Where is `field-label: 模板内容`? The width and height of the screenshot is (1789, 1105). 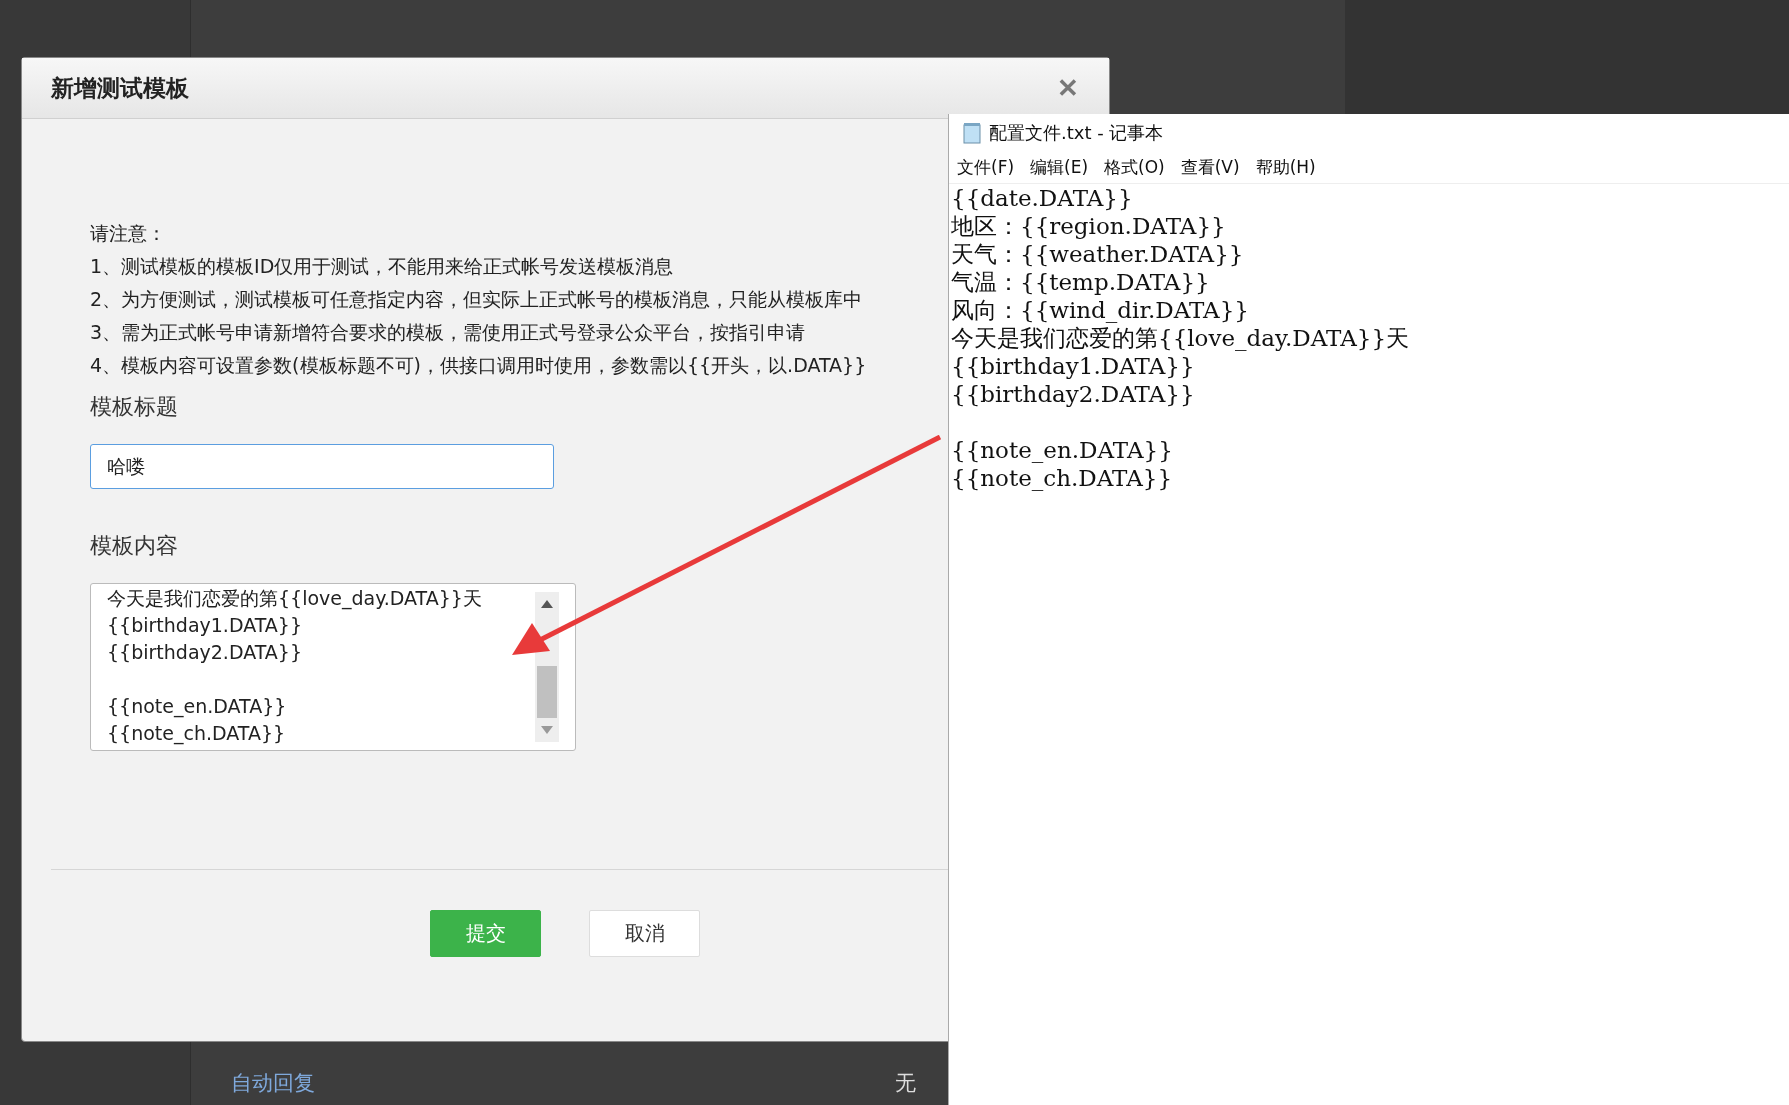
field-label: 模板内容 is located at coordinates (134, 546).